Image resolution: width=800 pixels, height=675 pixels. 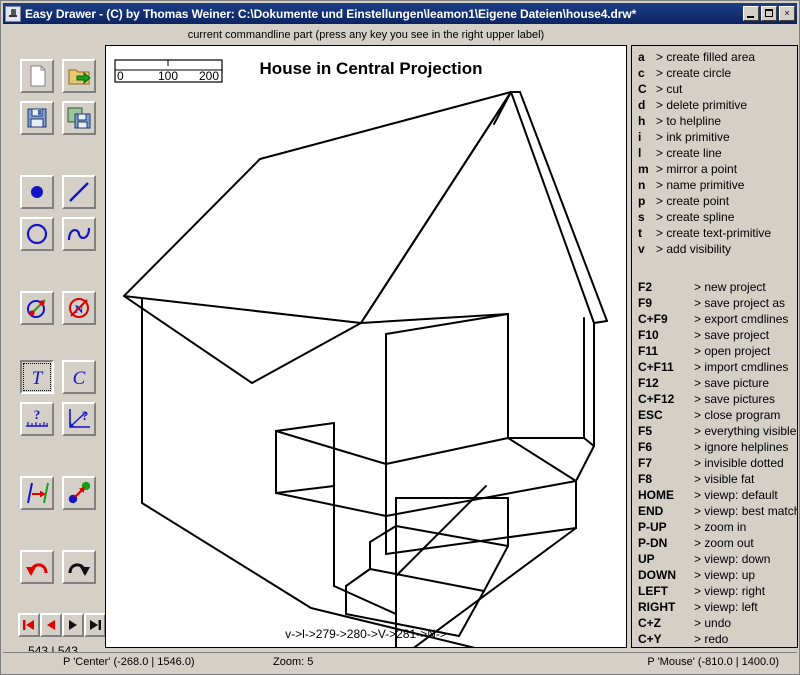 What do you see at coordinates (642, 89) in the screenshot?
I see `key-command-key: C` at bounding box center [642, 89].